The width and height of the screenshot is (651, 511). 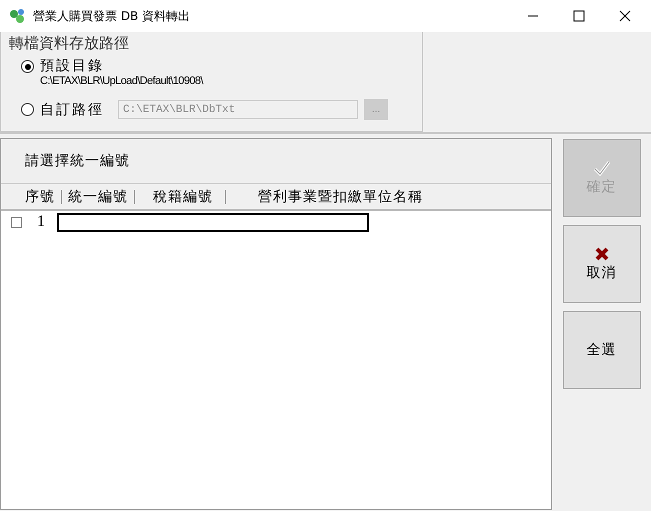 What do you see at coordinates (16, 222) in the screenshot?
I see `row-checkbox` at bounding box center [16, 222].